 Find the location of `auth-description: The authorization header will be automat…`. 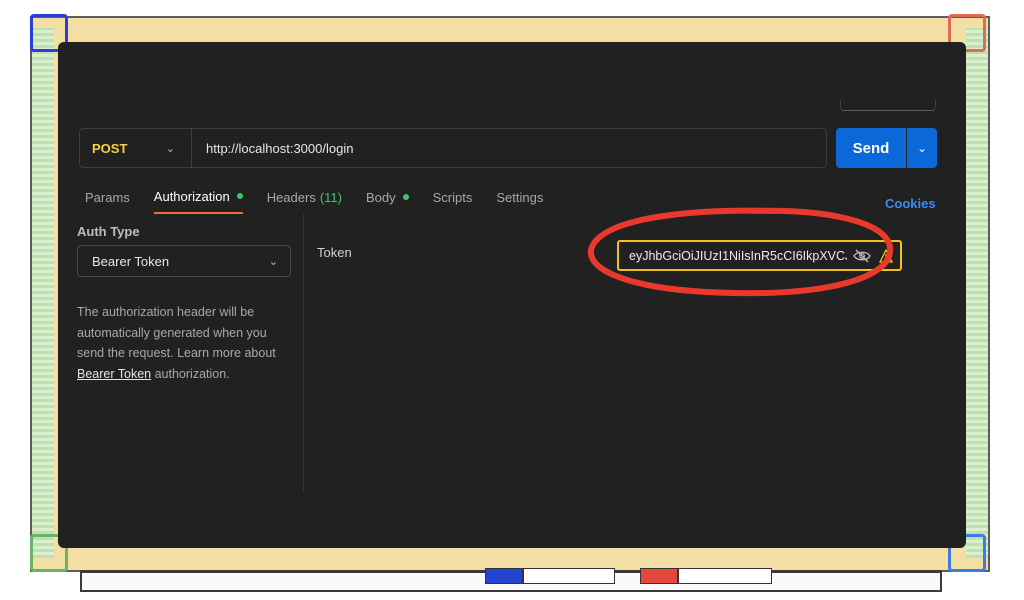

auth-description: The authorization header will be automat… is located at coordinates (185, 343).